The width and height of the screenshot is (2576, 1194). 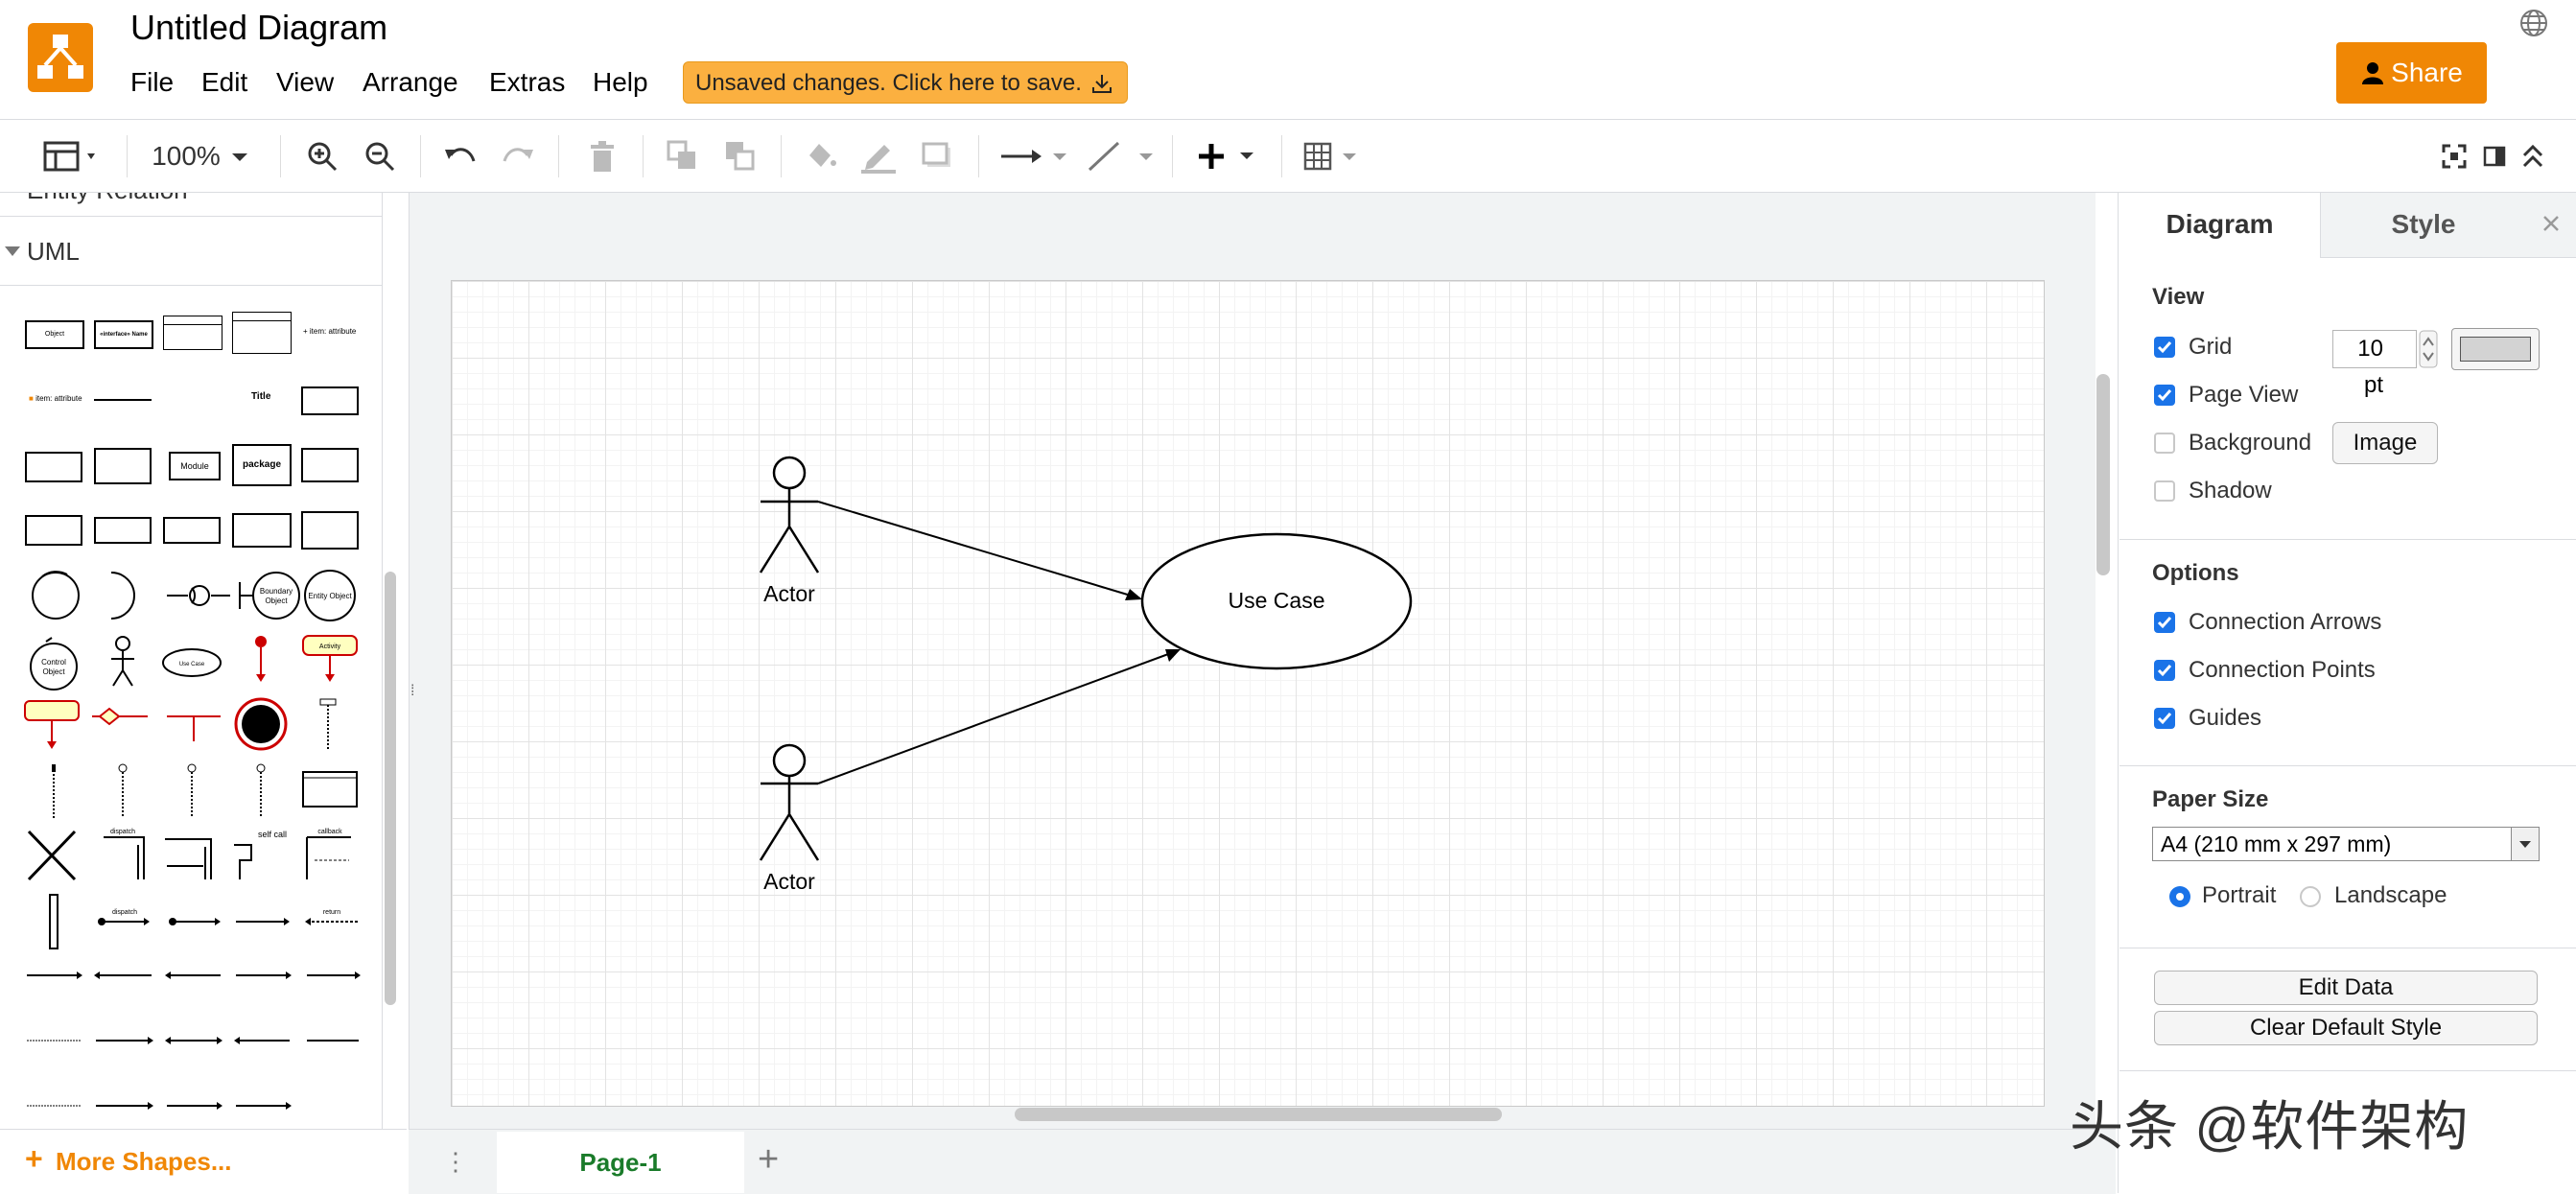 I want to click on language-globe-icon, so click(x=2533, y=25).